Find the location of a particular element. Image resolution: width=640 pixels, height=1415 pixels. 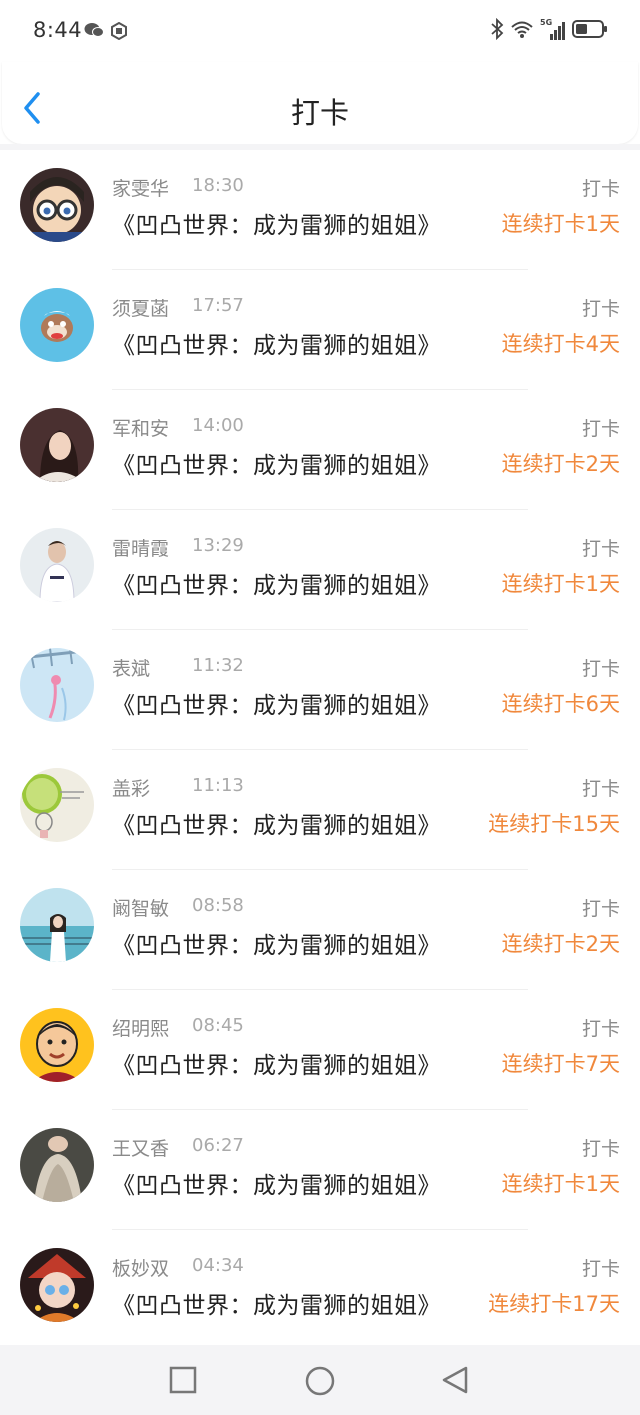

system-nav-bar is located at coordinates (320, 1380).